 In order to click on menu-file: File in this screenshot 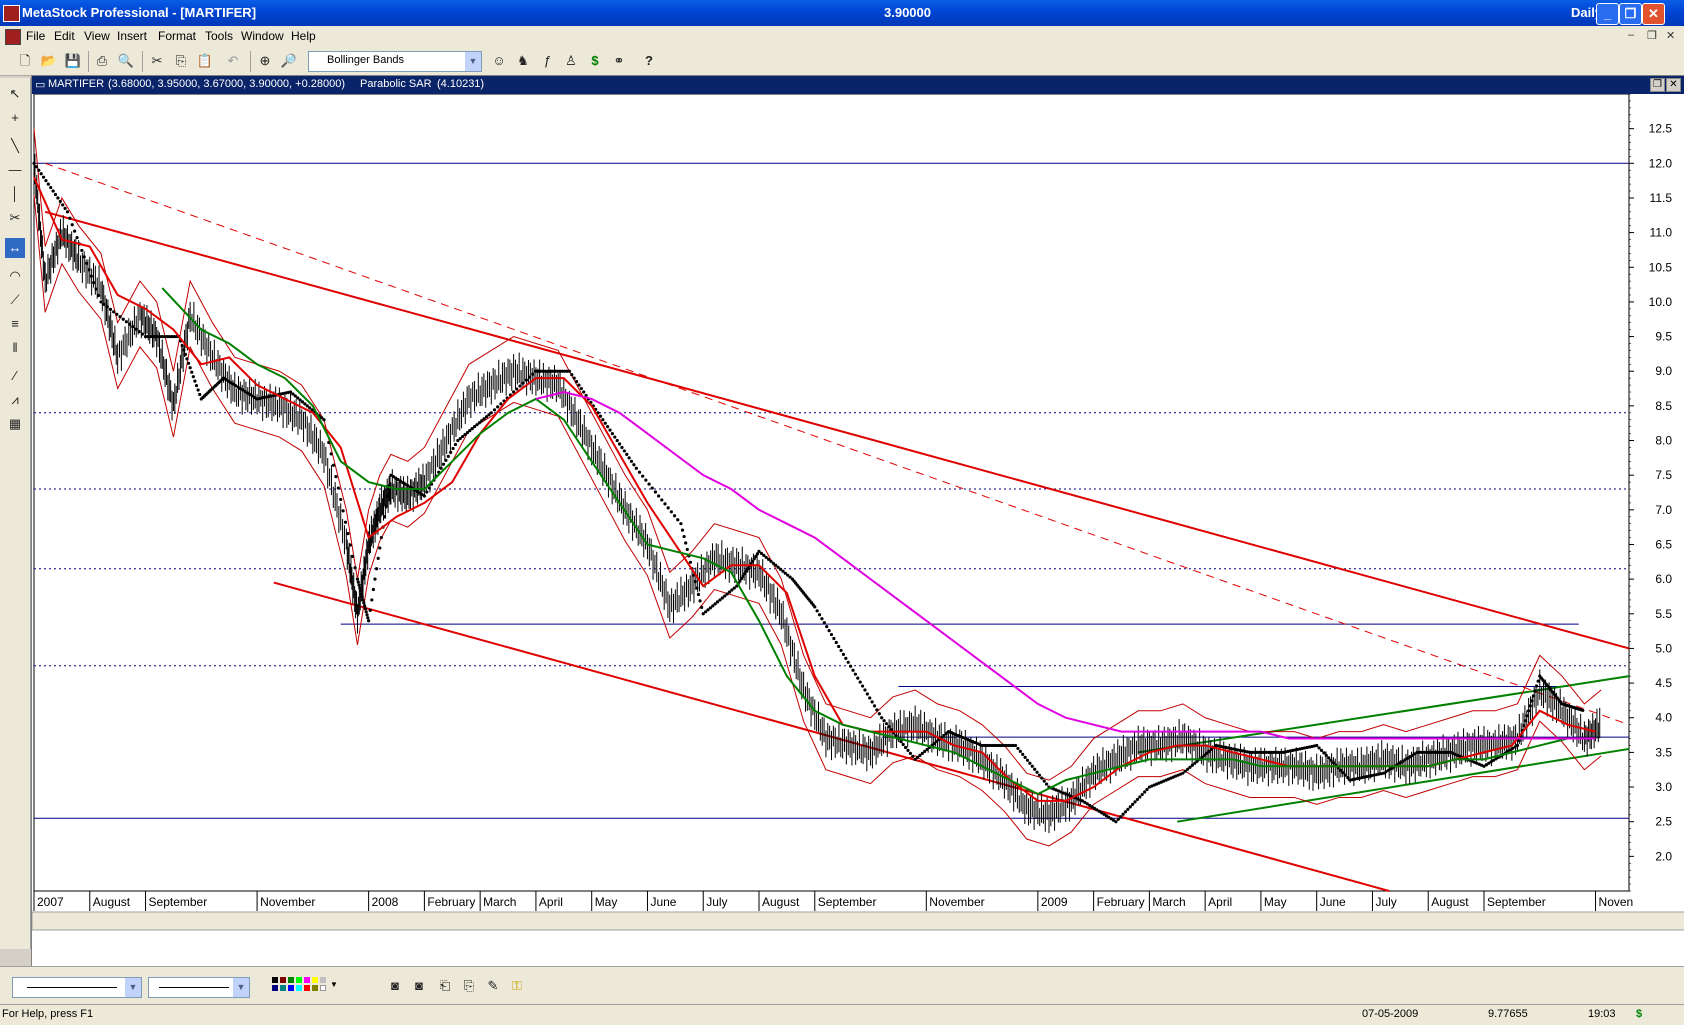, I will do `click(35, 36)`.